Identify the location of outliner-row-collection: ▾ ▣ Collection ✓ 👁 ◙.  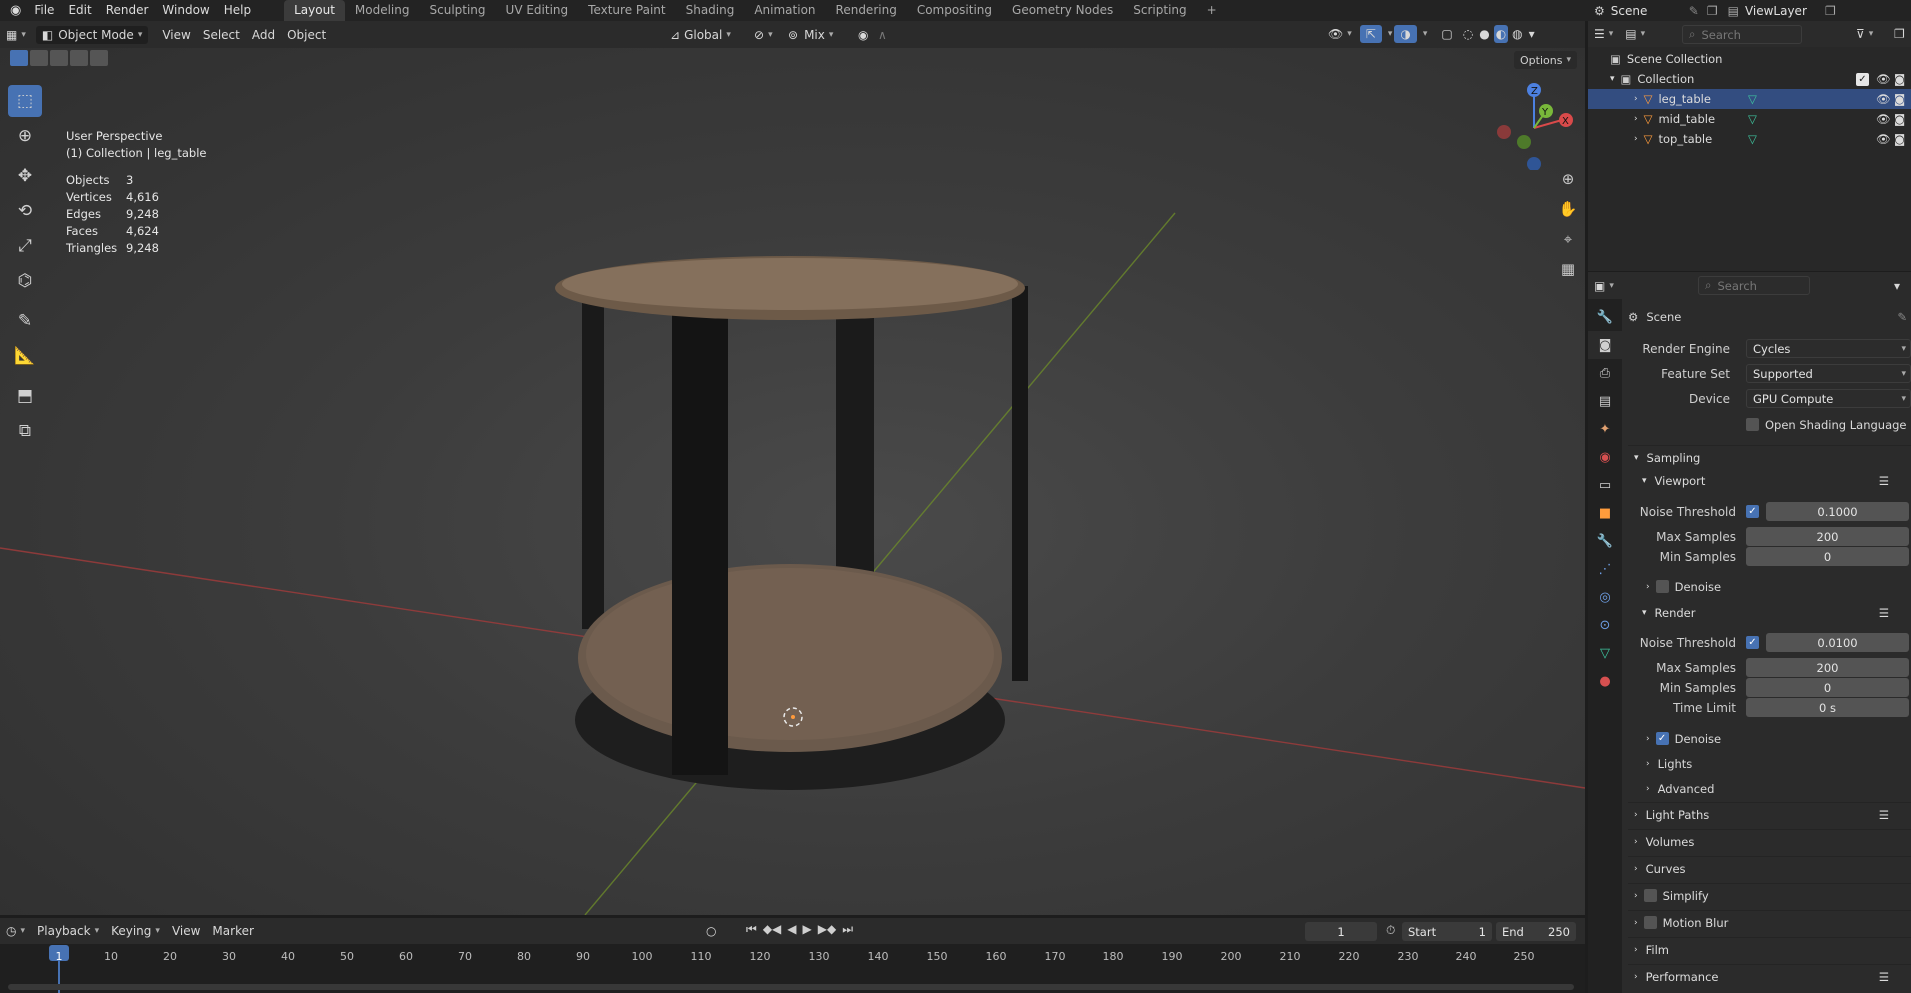
(1749, 79).